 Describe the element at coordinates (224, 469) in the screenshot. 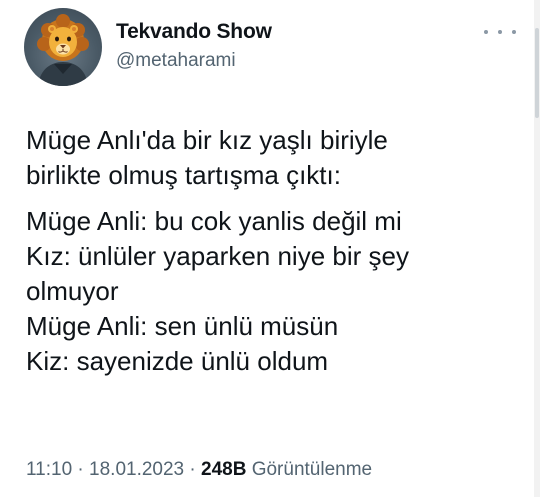

I see `views-count: 248B` at that location.